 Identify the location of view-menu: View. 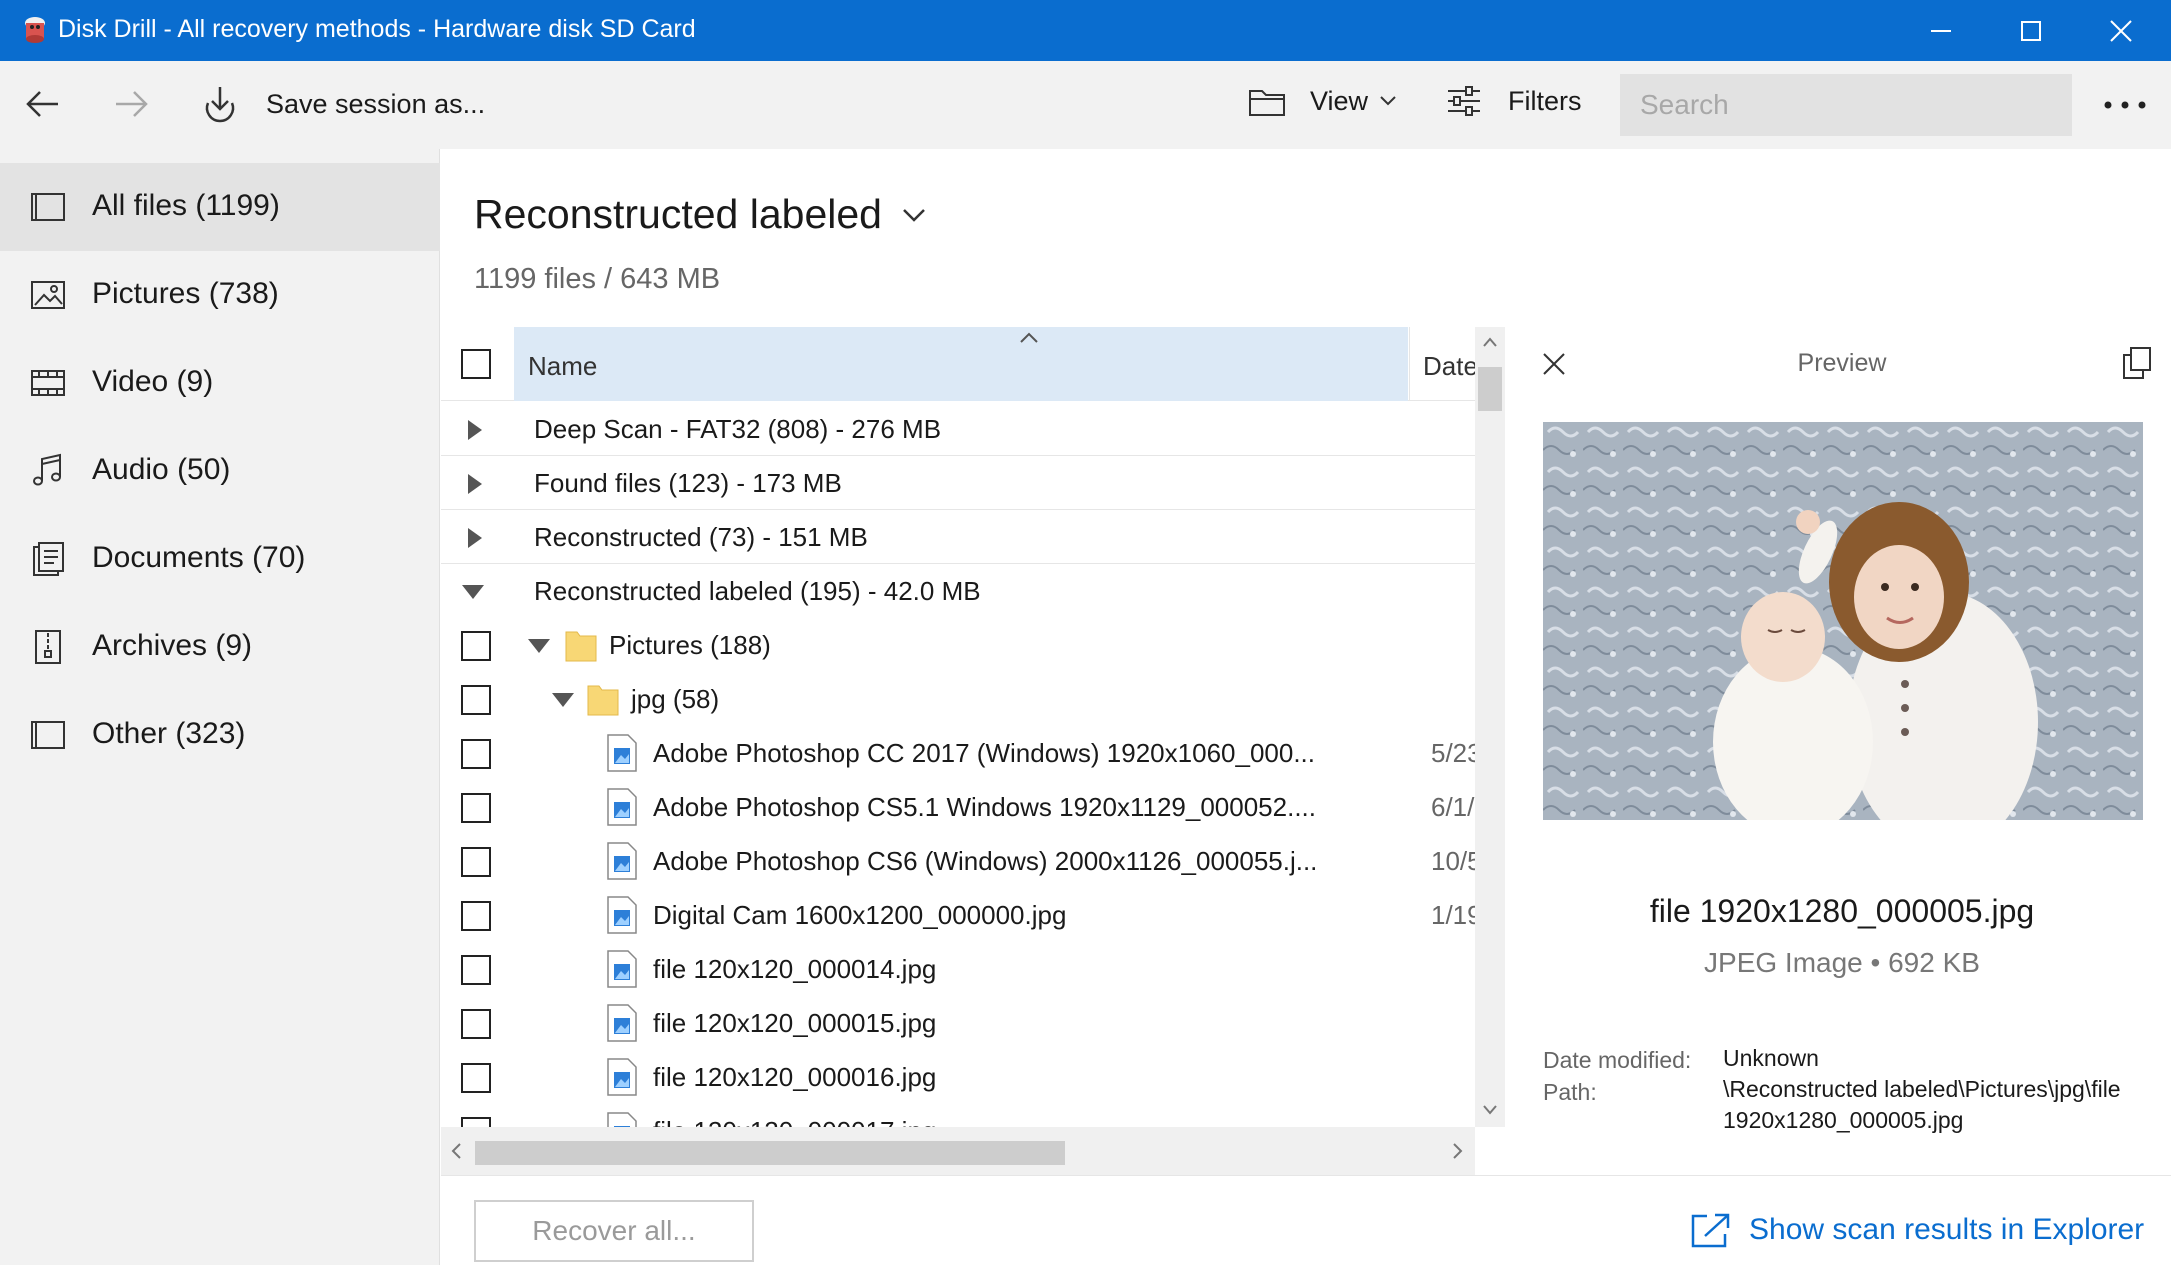
(1322, 101).